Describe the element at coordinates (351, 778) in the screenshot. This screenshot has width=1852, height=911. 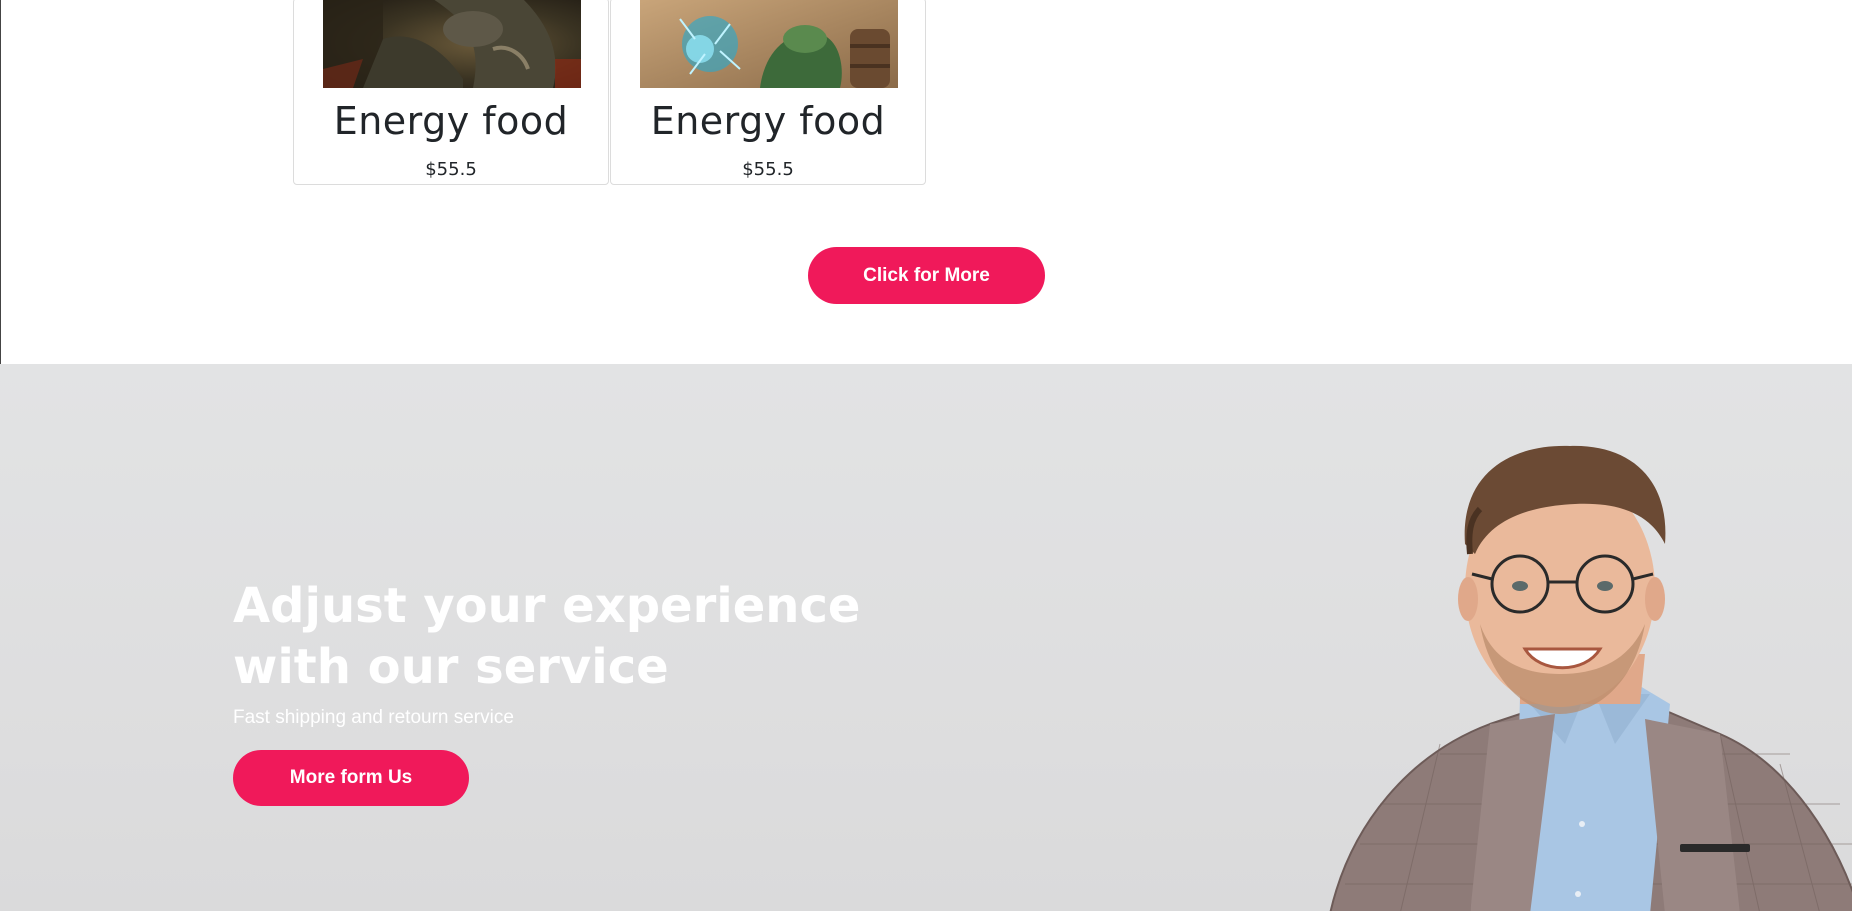
I see `more-from-us-button: More form Us` at that location.